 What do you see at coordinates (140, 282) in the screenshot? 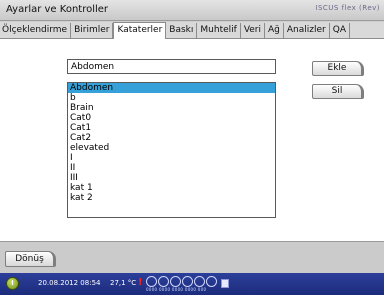
I see `alert-icon: !` at bounding box center [140, 282].